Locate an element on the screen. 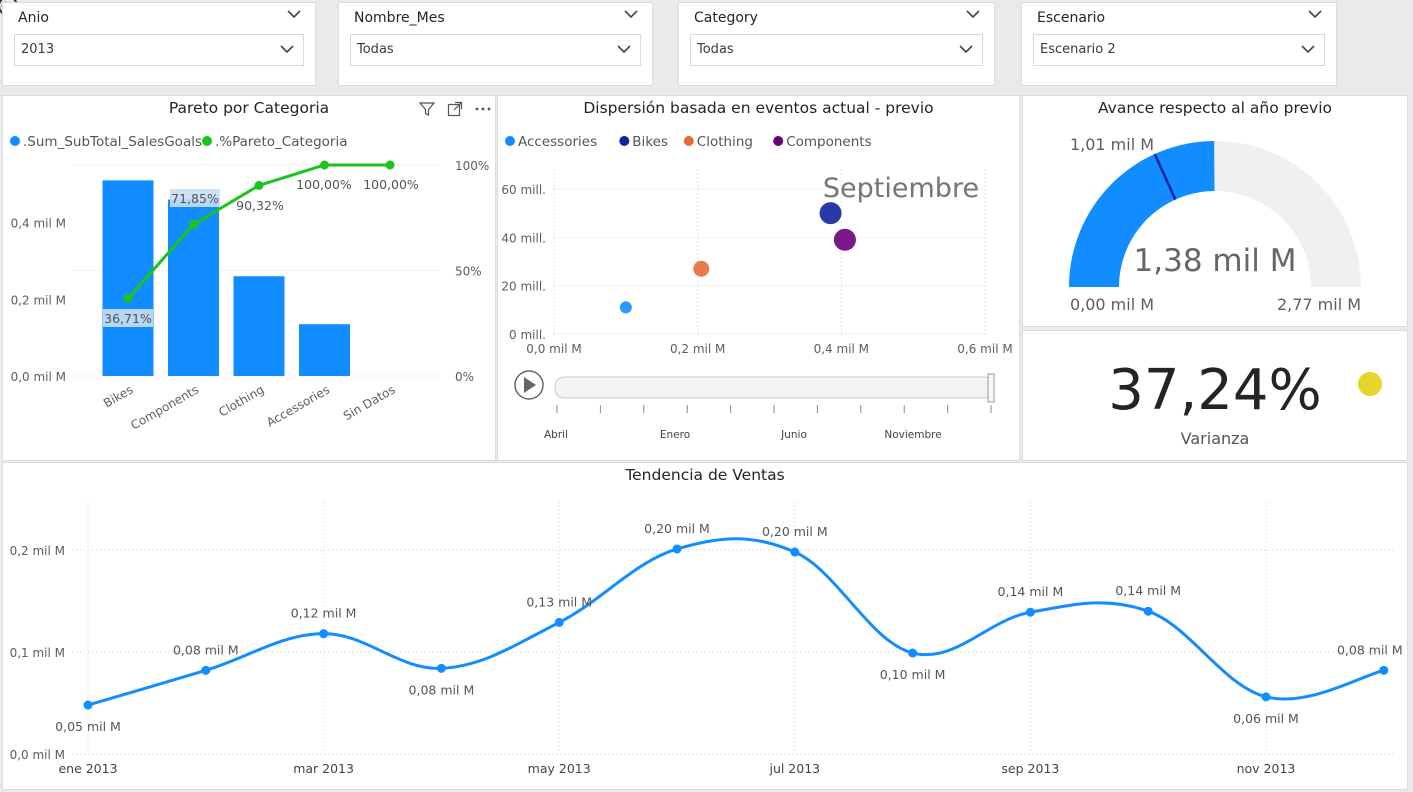  play-axis-label: Junio is located at coordinates (793, 435).